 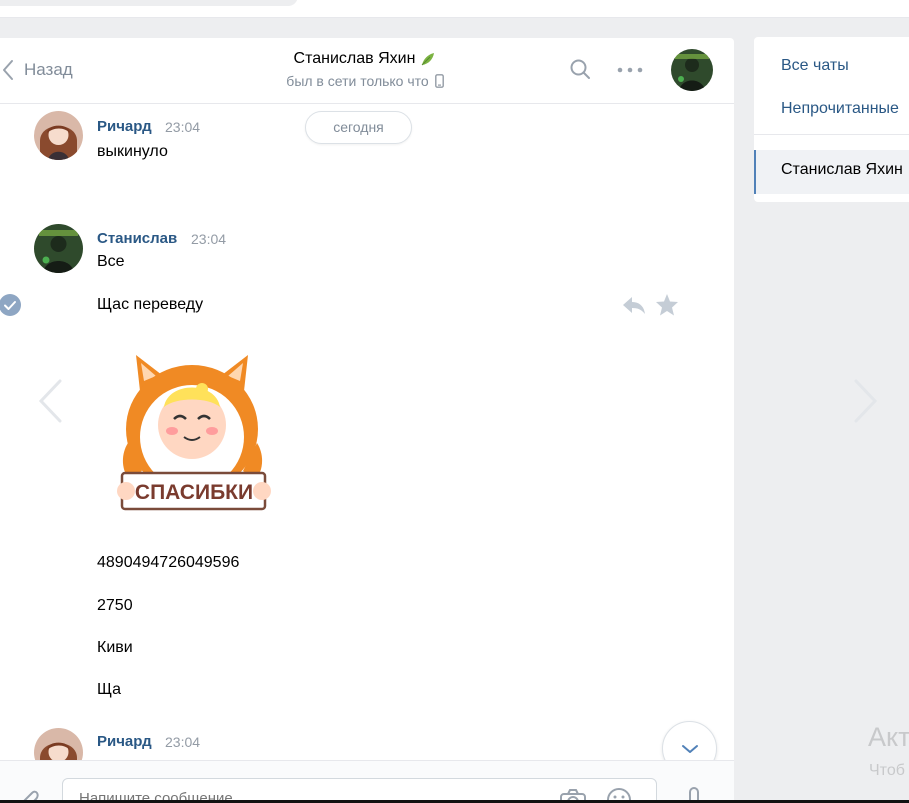 What do you see at coordinates (454, 9) in the screenshot?
I see `top-strip` at bounding box center [454, 9].